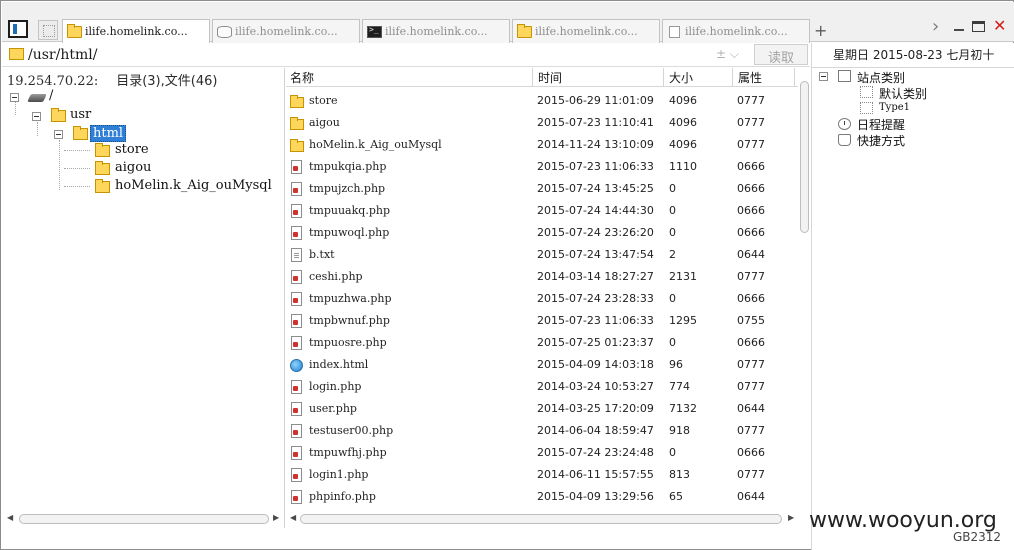 This screenshot has width=1014, height=550. Describe the element at coordinates (881, 77) in the screenshot. I see `tree-item-site-category: 站点类别` at that location.